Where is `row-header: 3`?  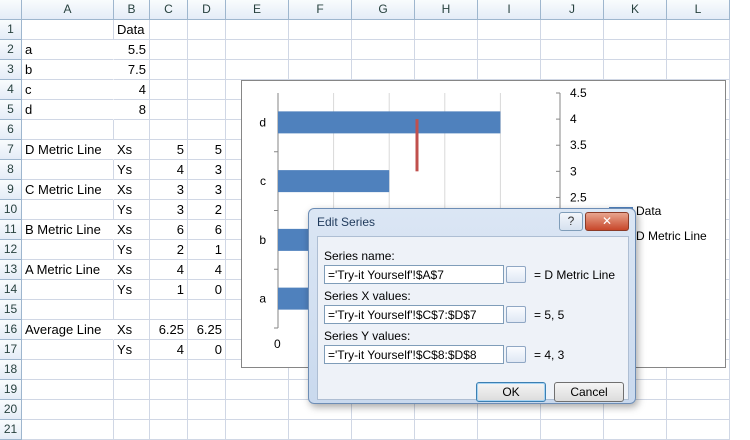
row-header: 3 is located at coordinates (11, 70).